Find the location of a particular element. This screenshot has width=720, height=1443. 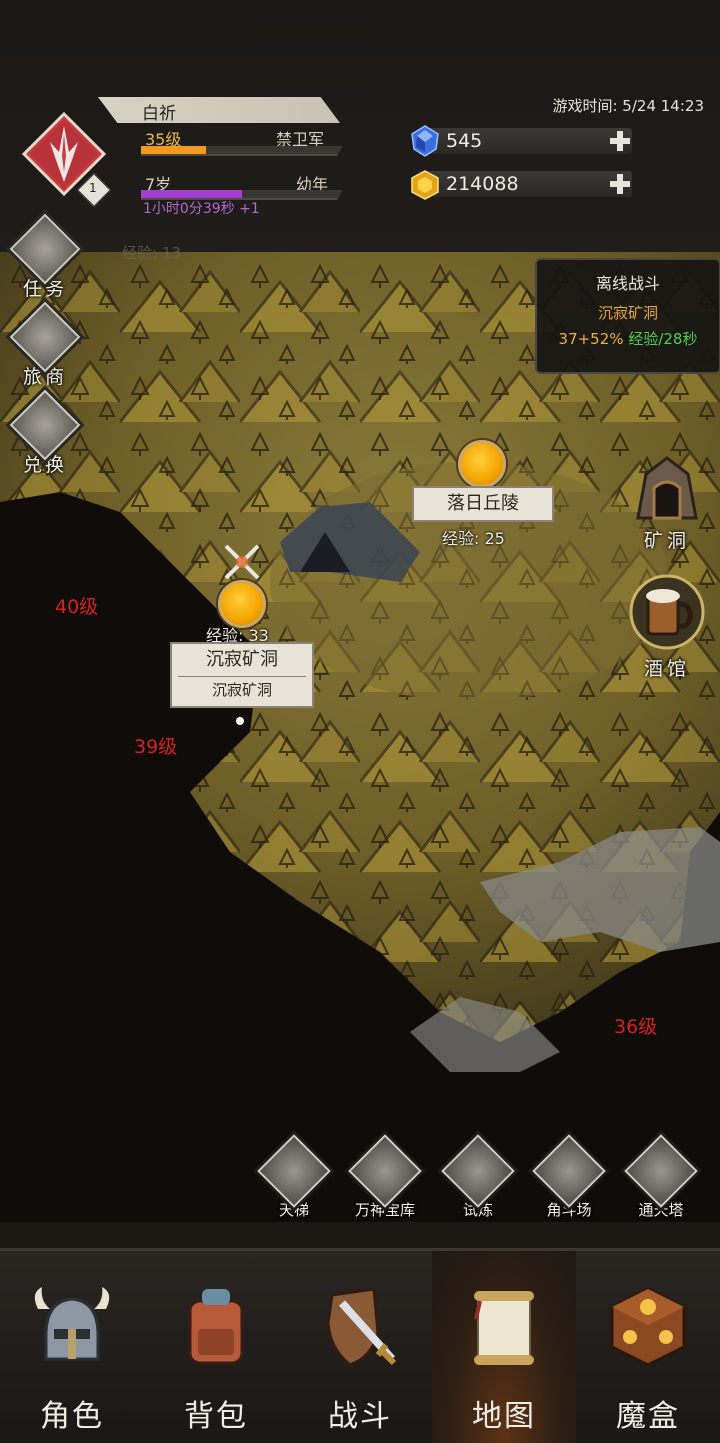

silent-mine-subtitle: 沉寂矿洞 is located at coordinates (241, 690).